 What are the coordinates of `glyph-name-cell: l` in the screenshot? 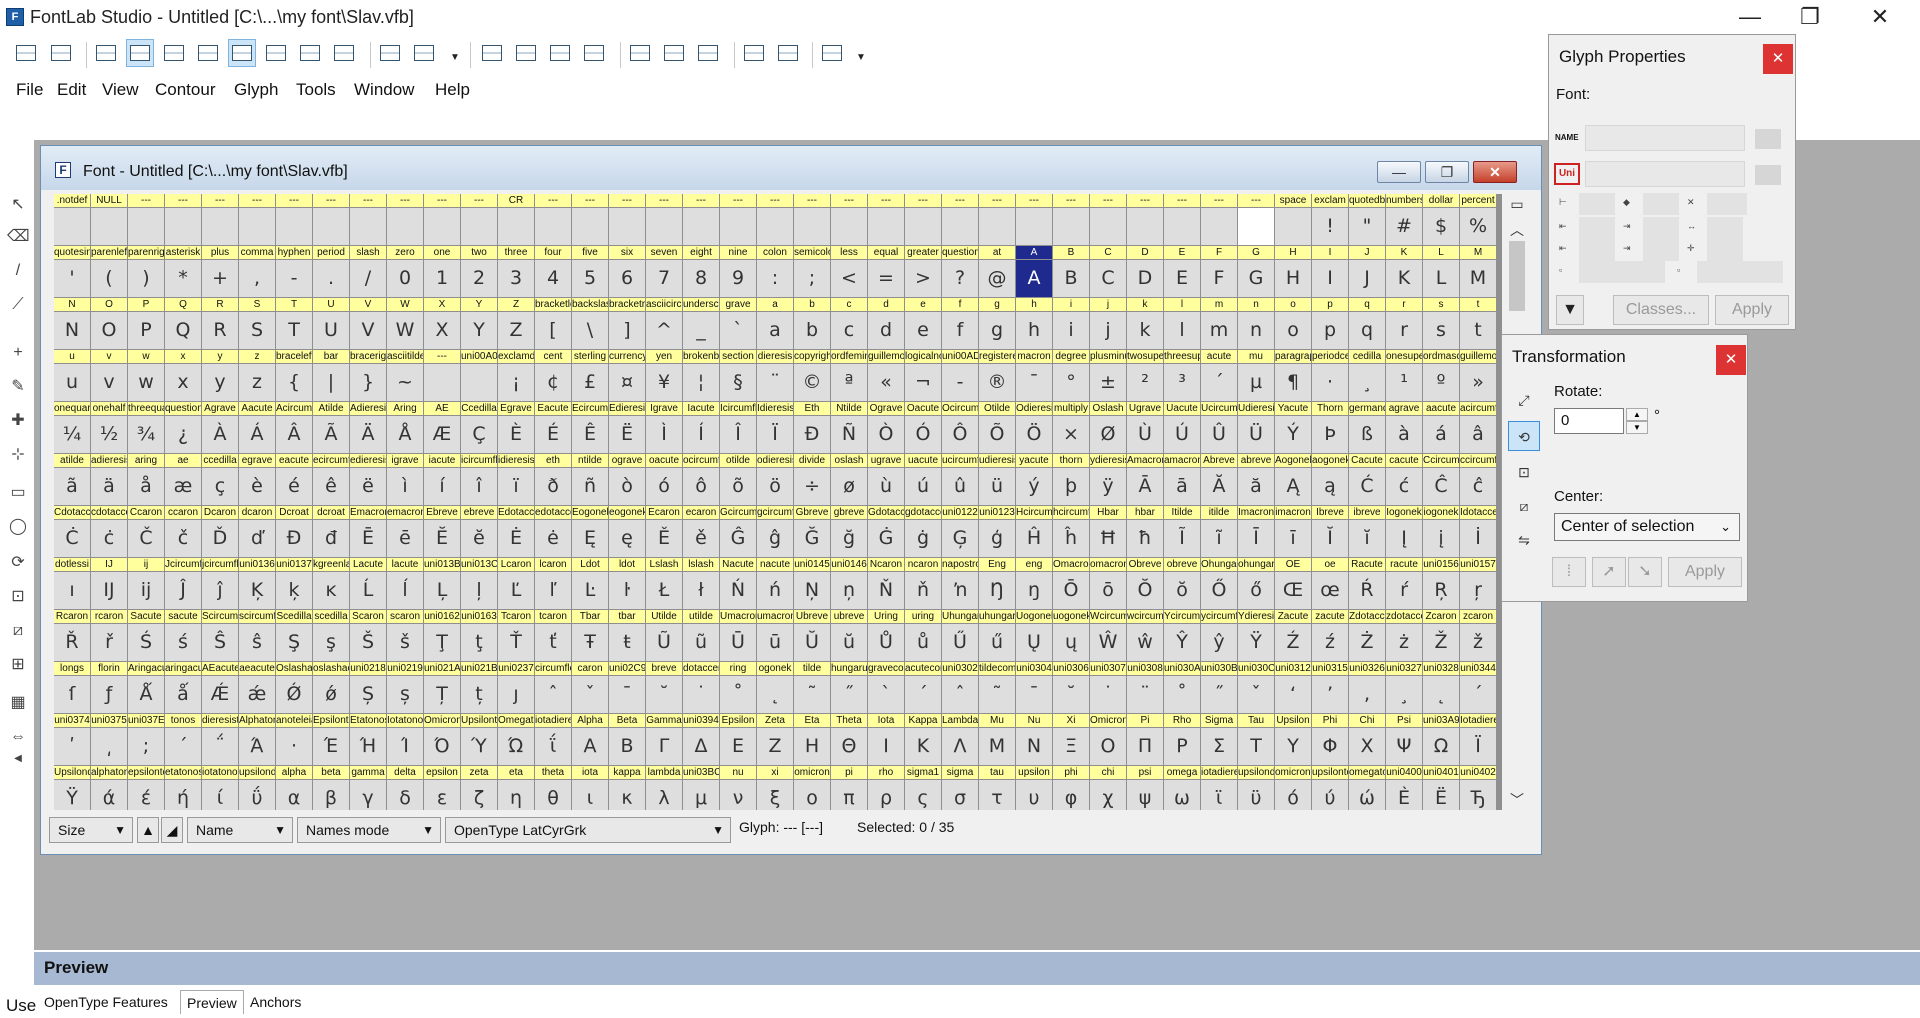 It's located at (1182, 304).